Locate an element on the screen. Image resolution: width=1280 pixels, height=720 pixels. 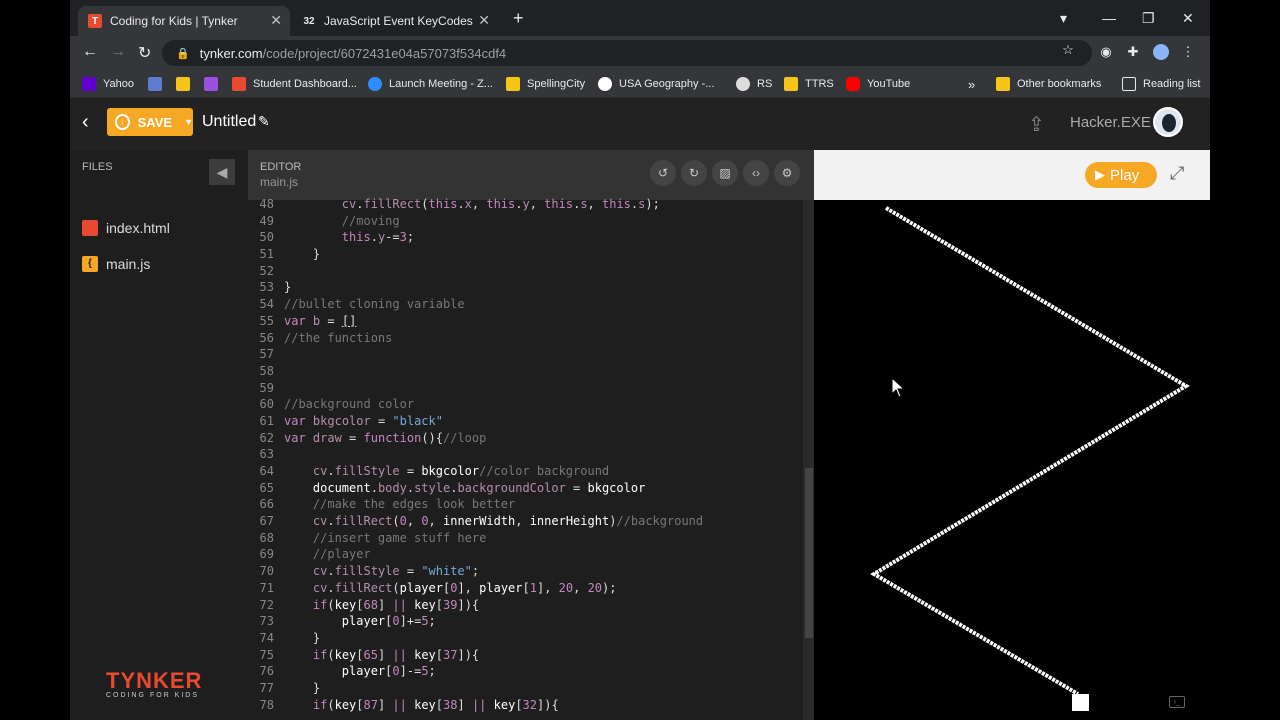
avatar is located at coordinates (1168, 122).